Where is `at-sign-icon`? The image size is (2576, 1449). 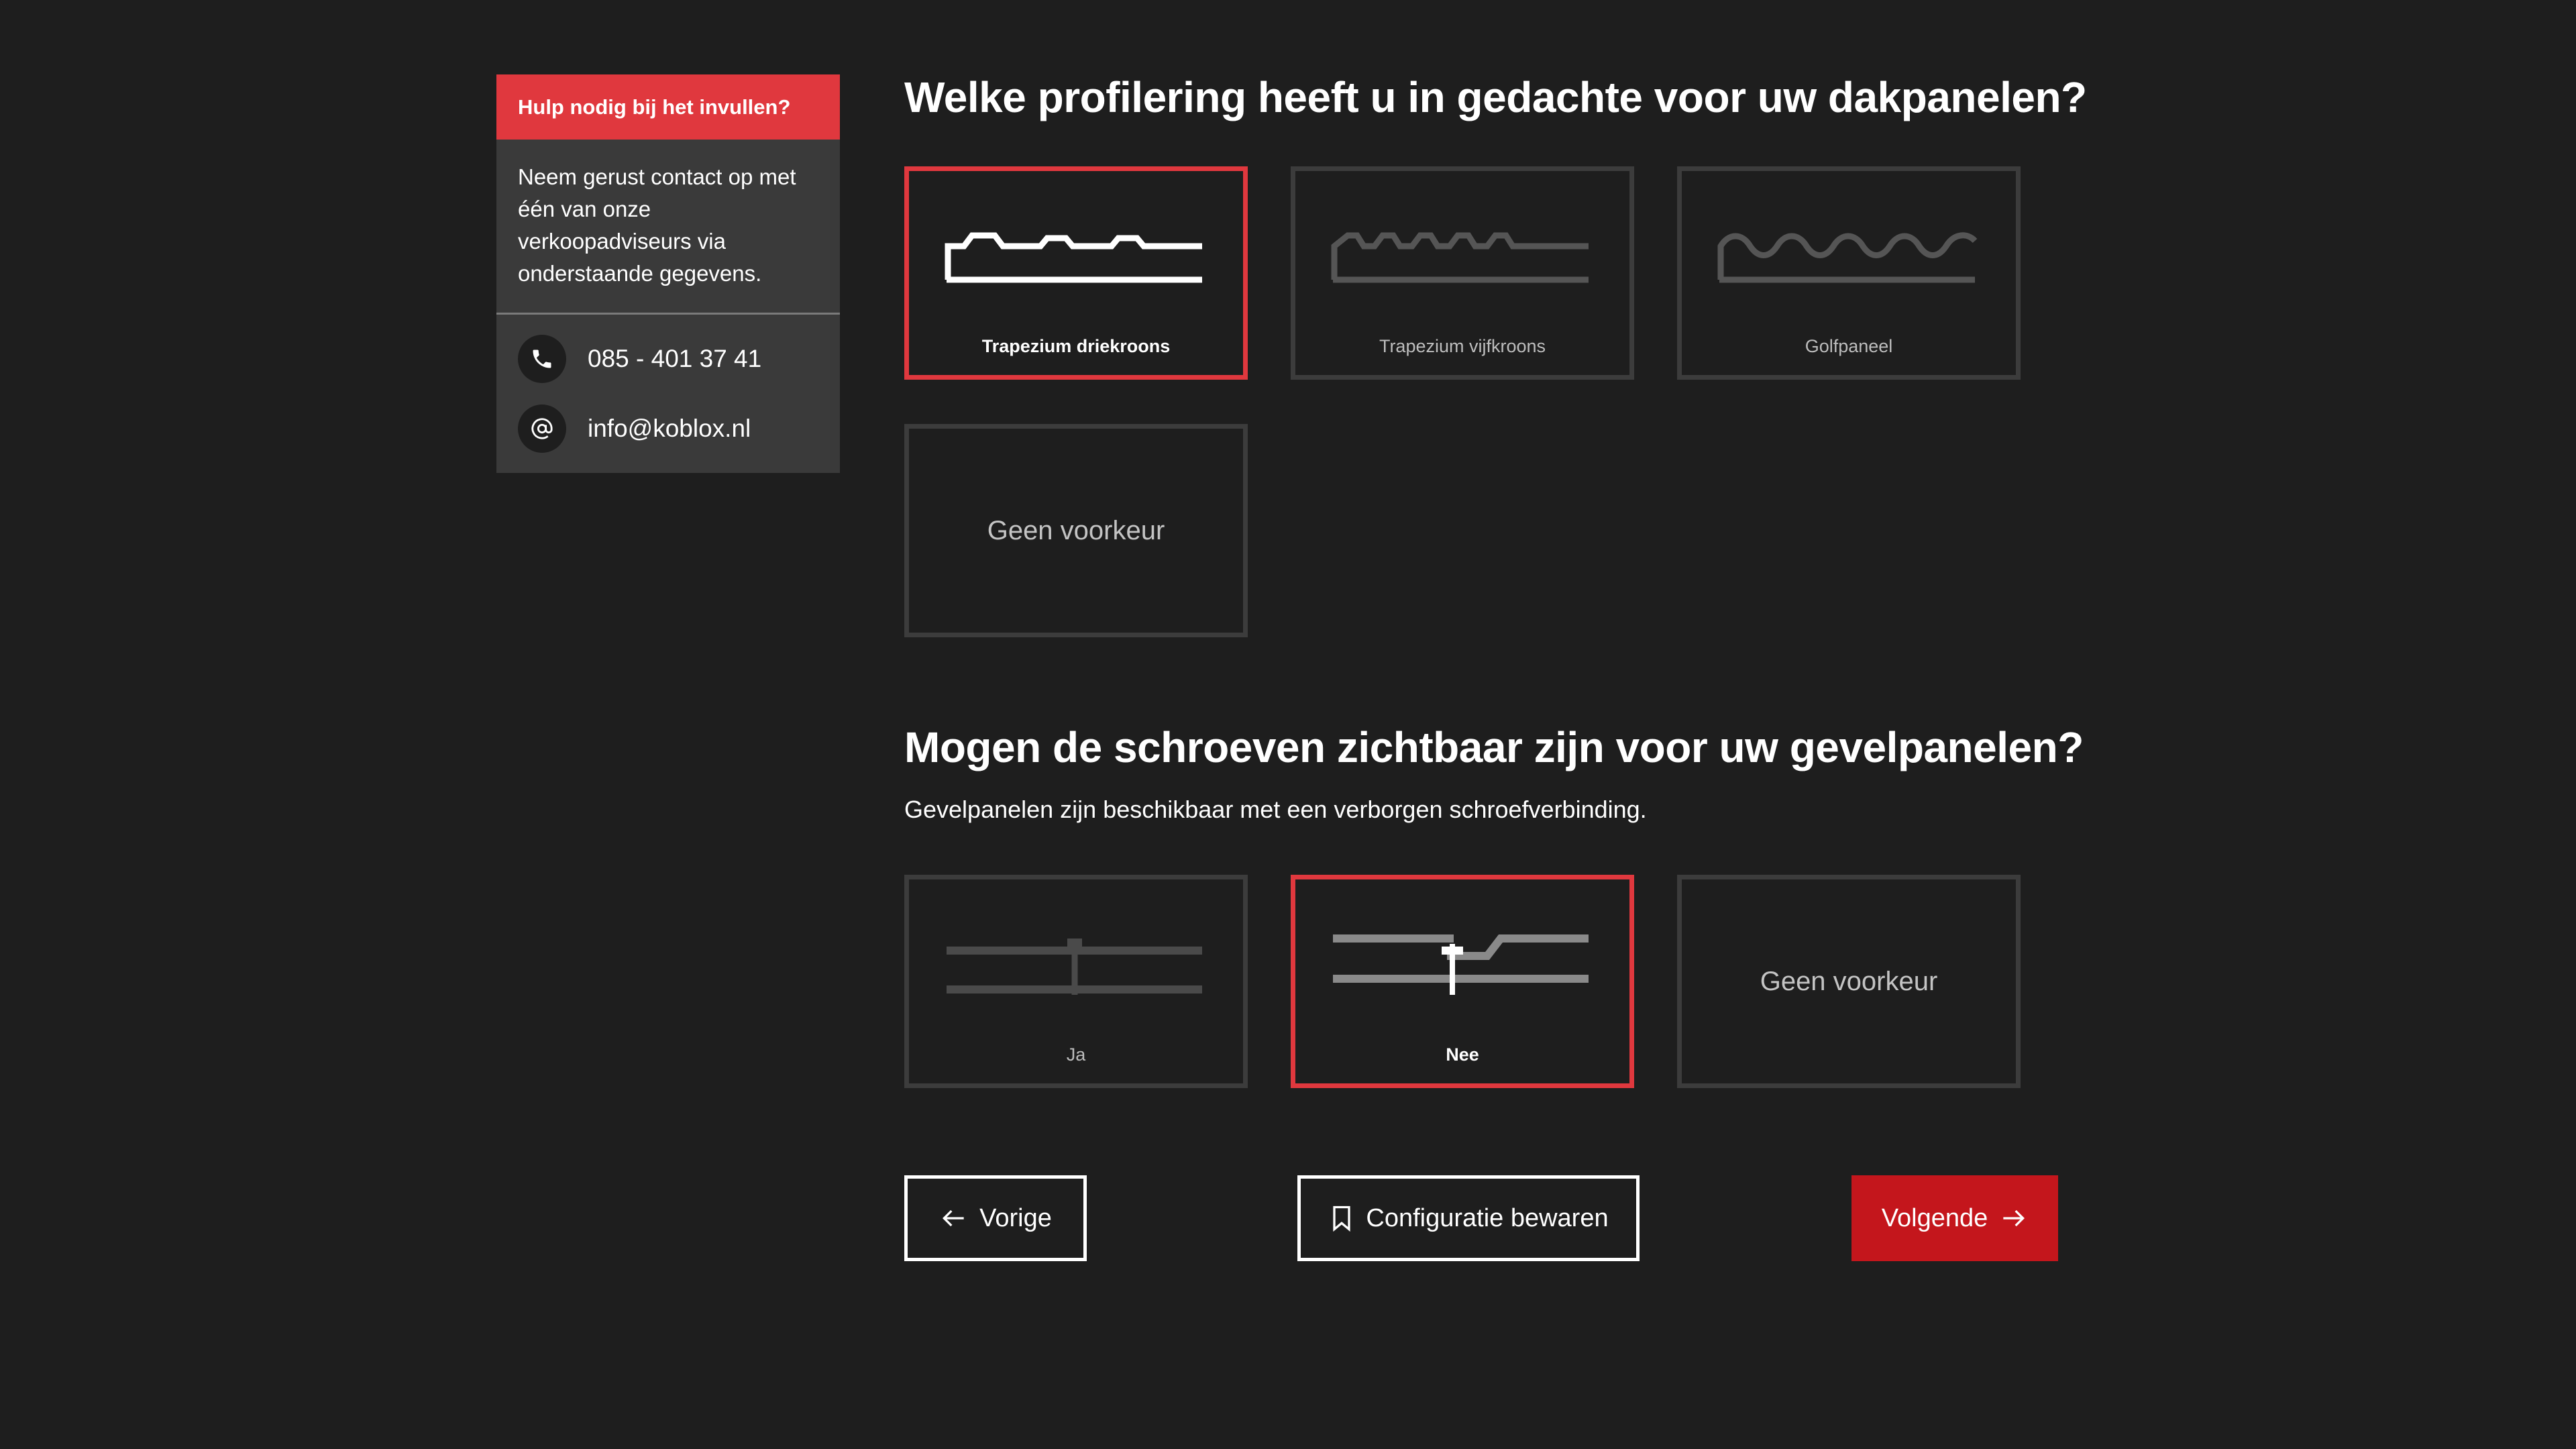 at-sign-icon is located at coordinates (542, 429).